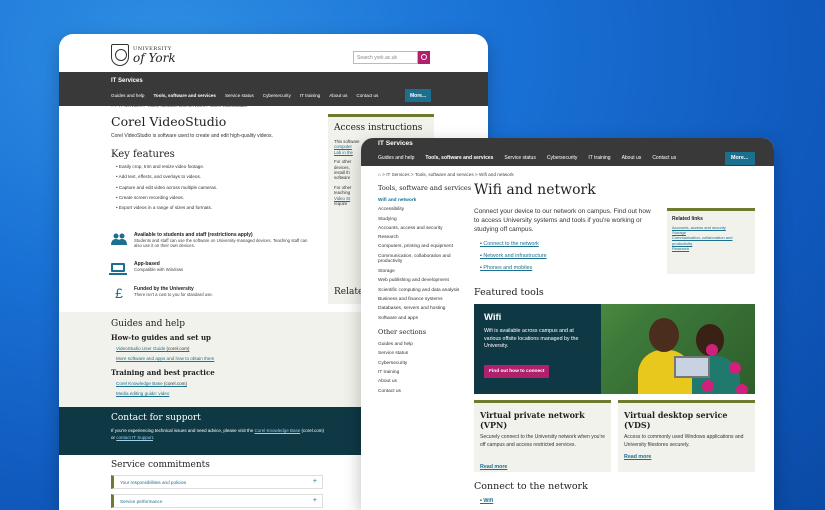  What do you see at coordinates (156, 418) in the screenshot?
I see `contact-heading: Contact for support` at bounding box center [156, 418].